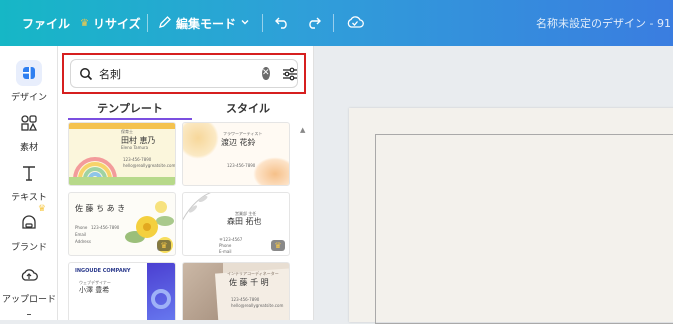 The height and width of the screenshot is (324, 673). What do you see at coordinates (29, 73) in the screenshot?
I see `design-icon` at bounding box center [29, 73].